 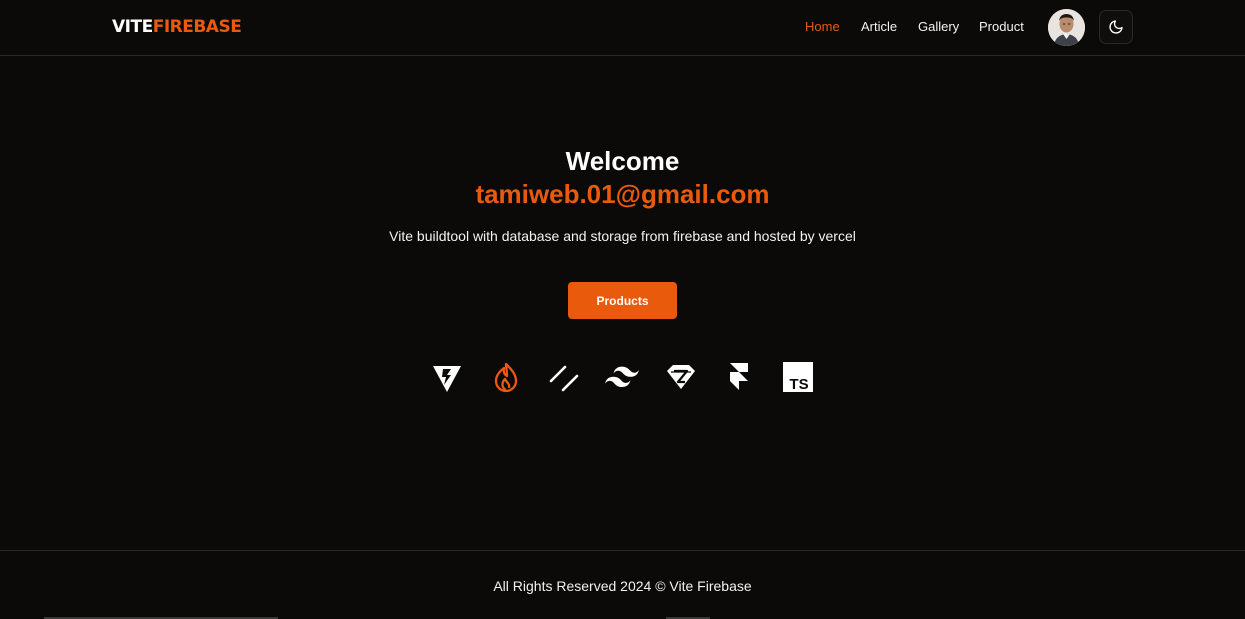 What do you see at coordinates (622, 194) in the screenshot?
I see `user-email: tamiweb.01@gmail.com` at bounding box center [622, 194].